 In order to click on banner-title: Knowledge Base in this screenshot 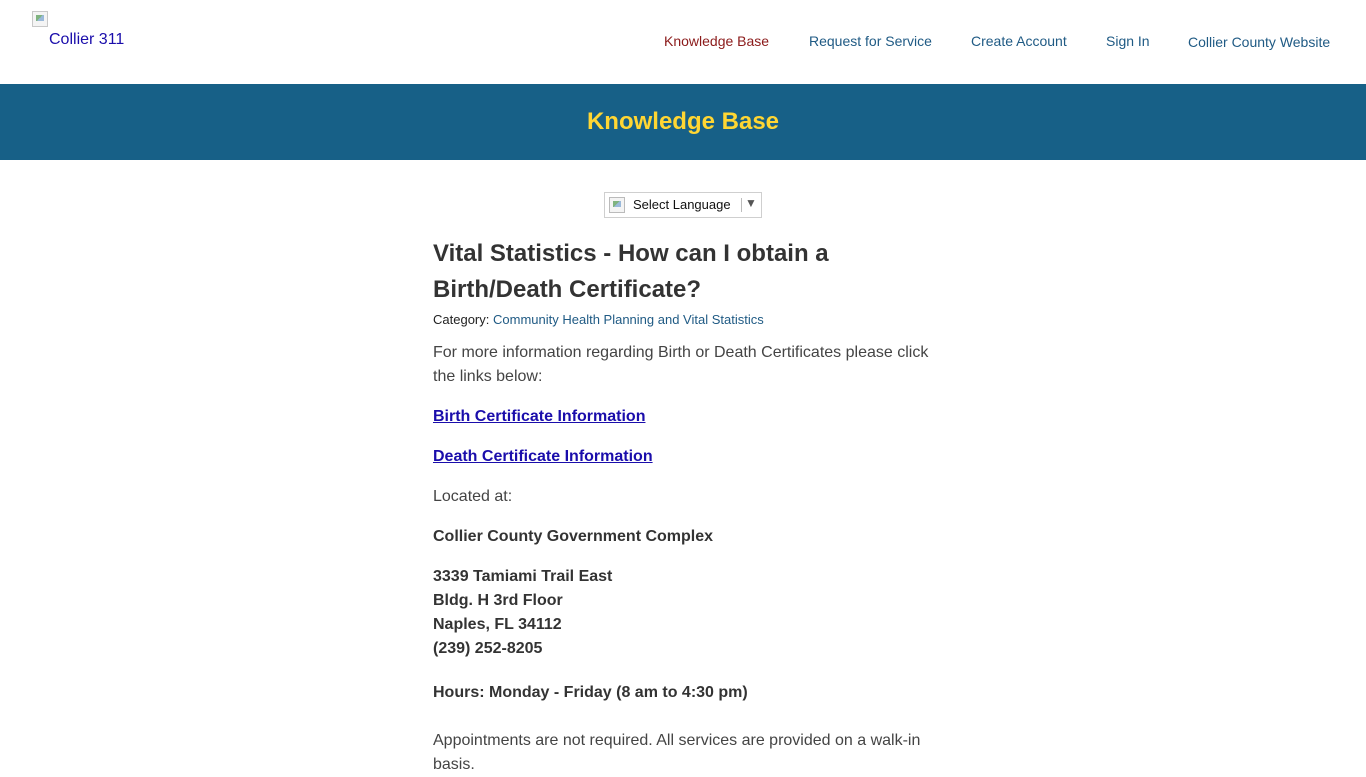, I will do `click(683, 121)`.